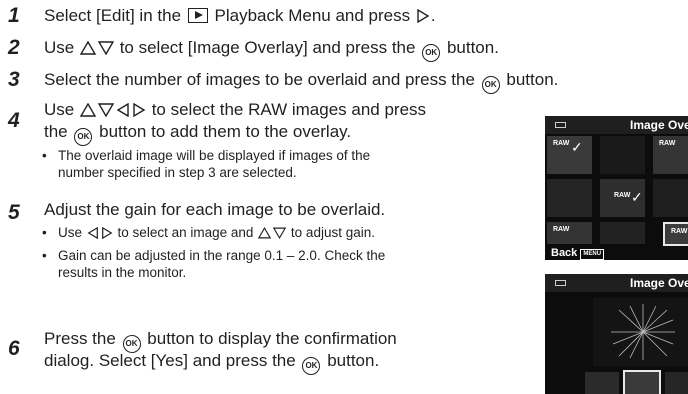  I want to click on step-number: 1, so click(14, 15).